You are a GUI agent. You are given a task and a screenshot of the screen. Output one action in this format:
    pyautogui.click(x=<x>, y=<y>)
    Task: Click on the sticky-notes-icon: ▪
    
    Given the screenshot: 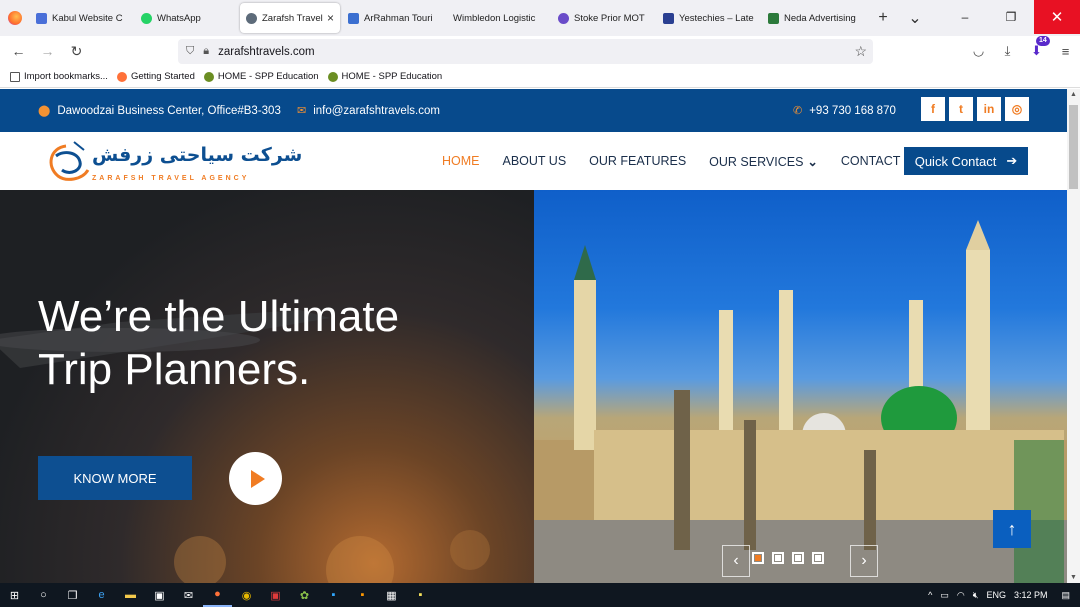 What is the action you would take?
    pyautogui.click(x=420, y=595)
    